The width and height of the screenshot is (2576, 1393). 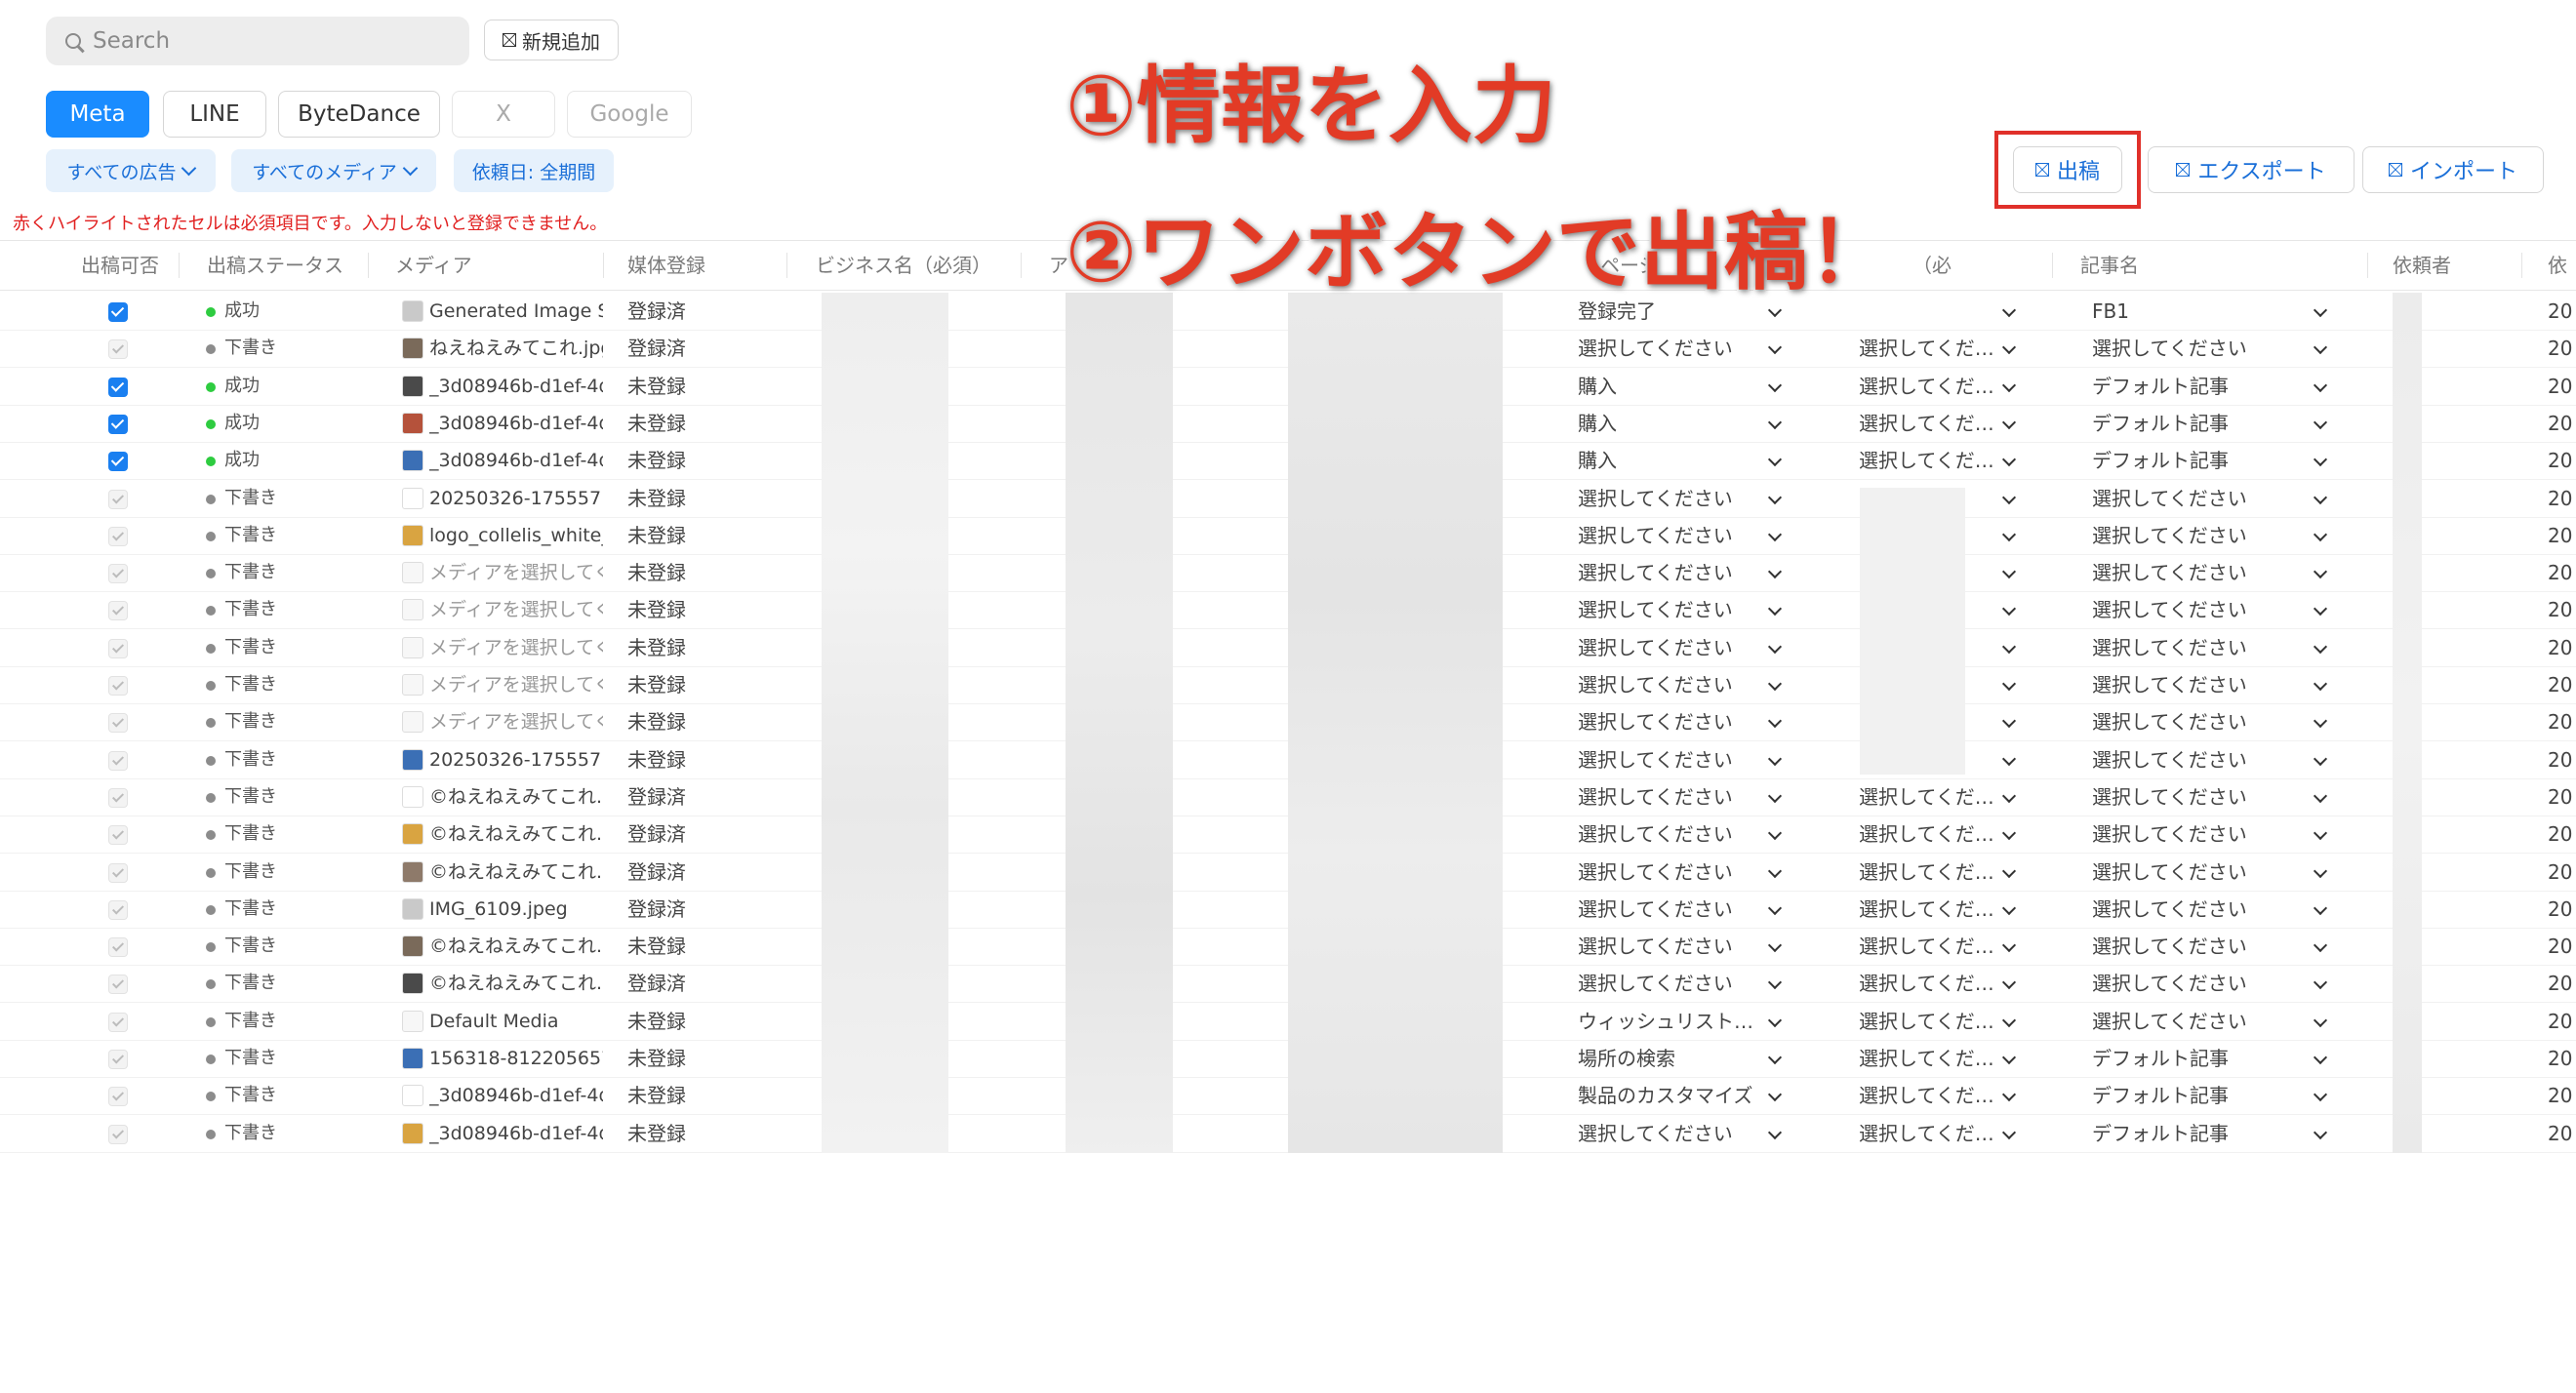 What do you see at coordinates (333, 170) in the screenshot?
I see `filter-media-dropdown: すべてのメディア` at bounding box center [333, 170].